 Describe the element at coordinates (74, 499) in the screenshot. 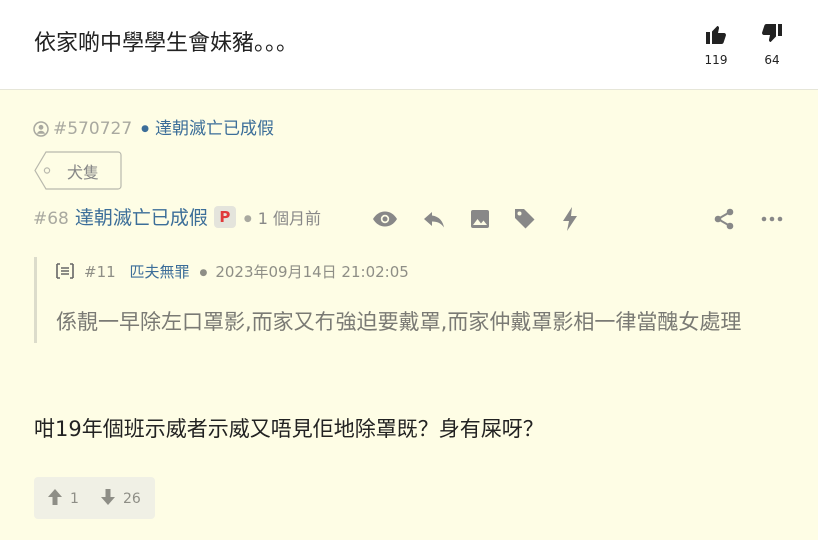

I see `upvote-count: 1` at that location.